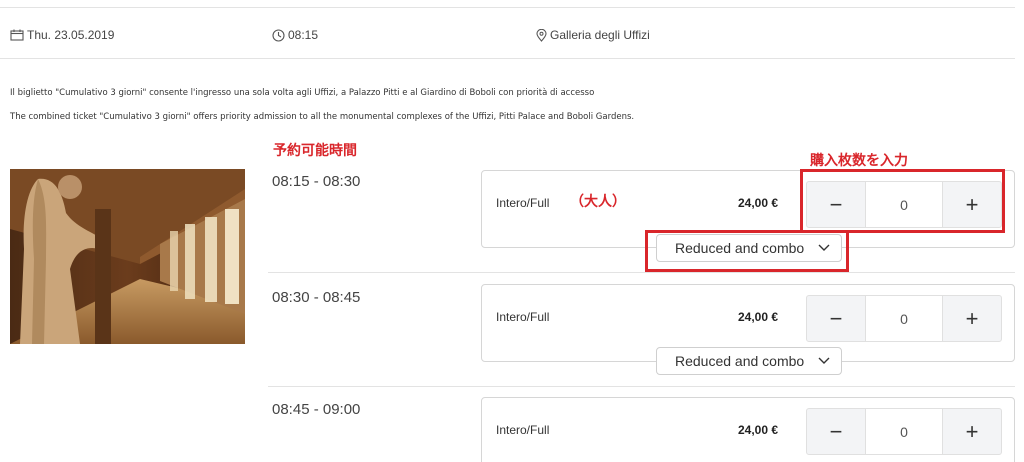  I want to click on chevron-down-icon, so click(824, 361).